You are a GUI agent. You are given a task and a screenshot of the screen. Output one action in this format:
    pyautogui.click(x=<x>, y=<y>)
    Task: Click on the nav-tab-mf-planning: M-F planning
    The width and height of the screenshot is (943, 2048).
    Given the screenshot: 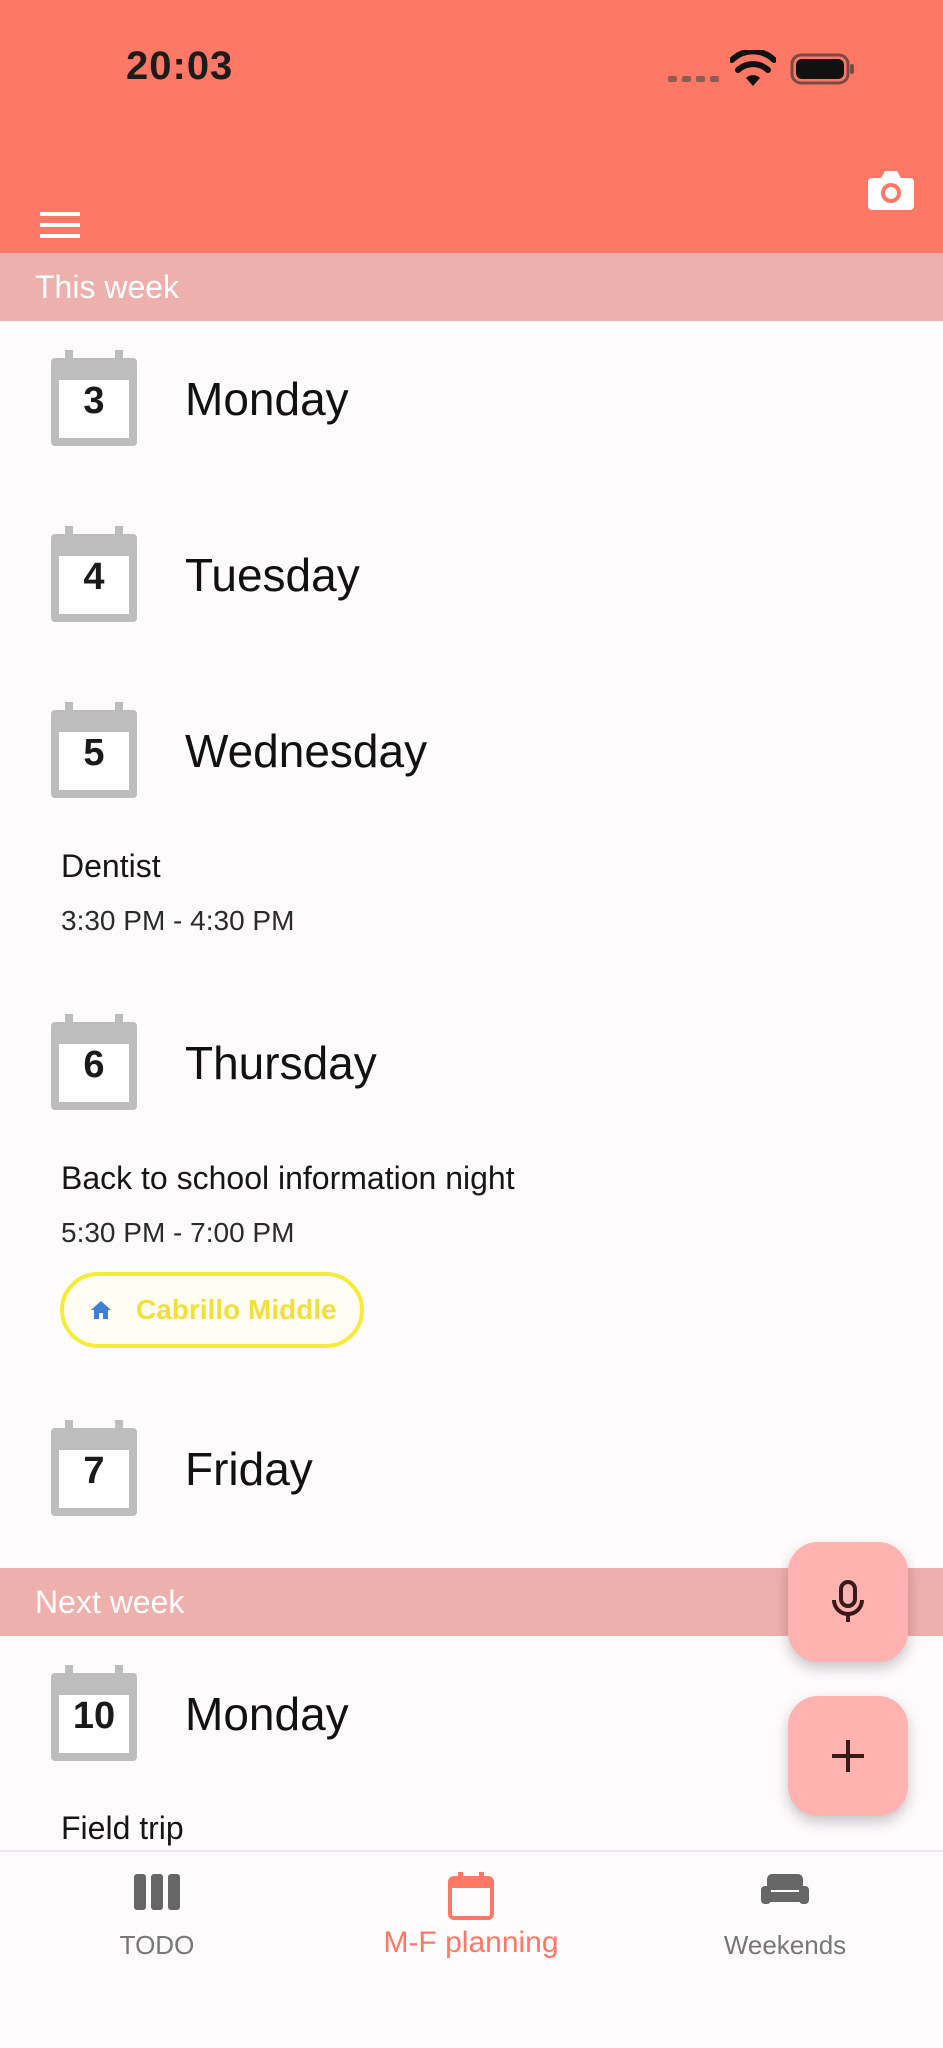 What is the action you would take?
    pyautogui.click(x=471, y=1927)
    